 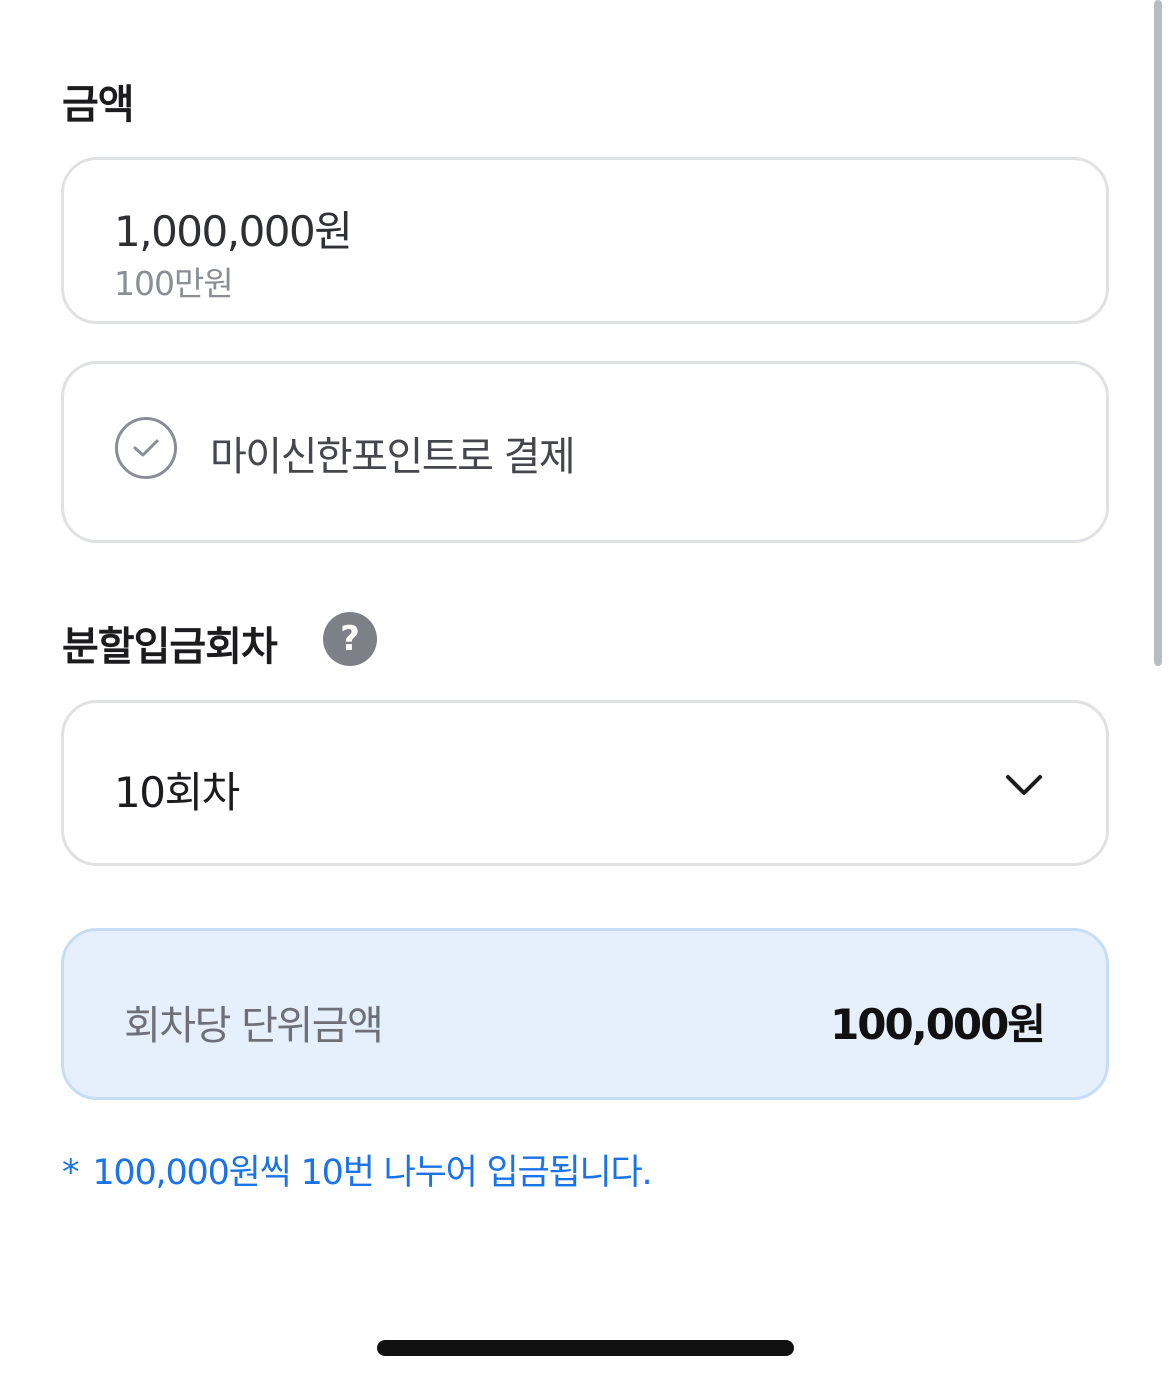 What do you see at coordinates (585, 452) in the screenshot?
I see `my-shinhan-point-option: 마이신한포인트로 결제` at bounding box center [585, 452].